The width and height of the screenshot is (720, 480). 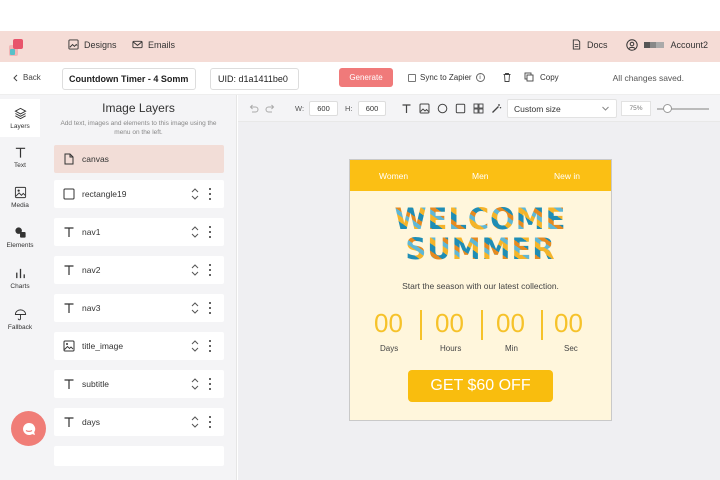 What do you see at coordinates (388, 323) in the screenshot?
I see `days-value: 00` at bounding box center [388, 323].